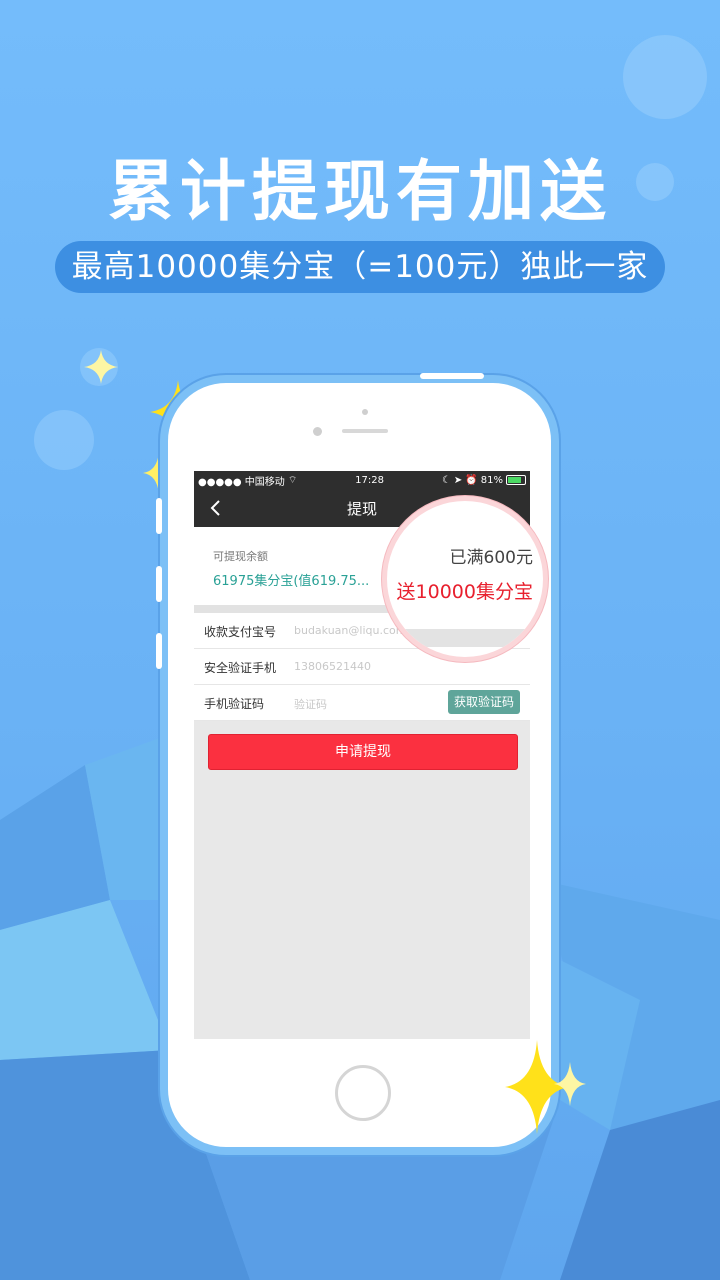  What do you see at coordinates (310, 704) in the screenshot?
I see `sms-code-input: 验证码` at bounding box center [310, 704].